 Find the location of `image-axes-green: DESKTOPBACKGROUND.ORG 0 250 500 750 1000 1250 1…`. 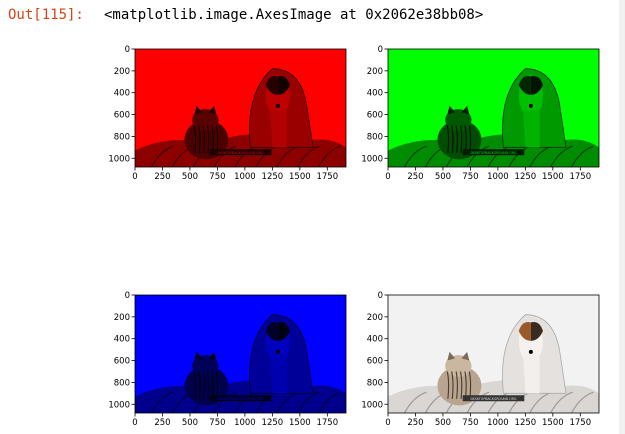

image-axes-green: DESKTOPBACKGROUND.ORG 0 250 500 750 1000 1250 1… is located at coordinates (480, 113).